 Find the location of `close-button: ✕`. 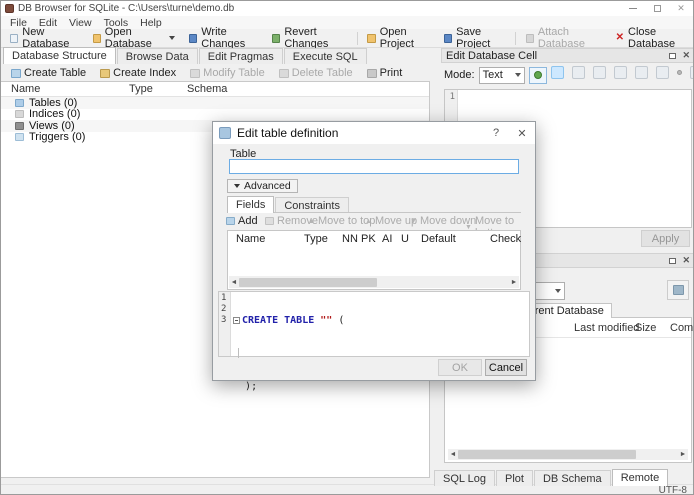

close-button: ✕ is located at coordinates (681, 8).